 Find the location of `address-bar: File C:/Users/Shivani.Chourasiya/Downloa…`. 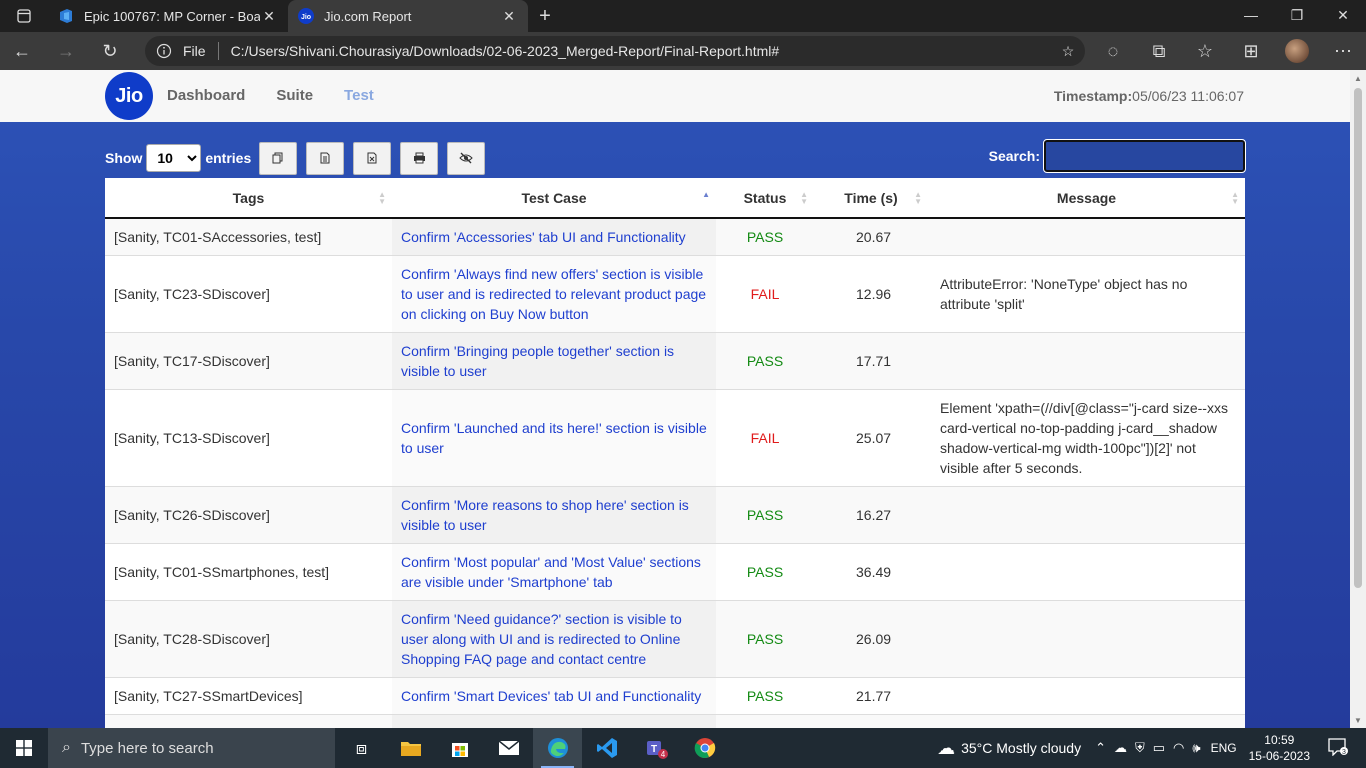

address-bar: File C:/Users/Shivani.Chourasiya/Downloa… is located at coordinates (615, 51).